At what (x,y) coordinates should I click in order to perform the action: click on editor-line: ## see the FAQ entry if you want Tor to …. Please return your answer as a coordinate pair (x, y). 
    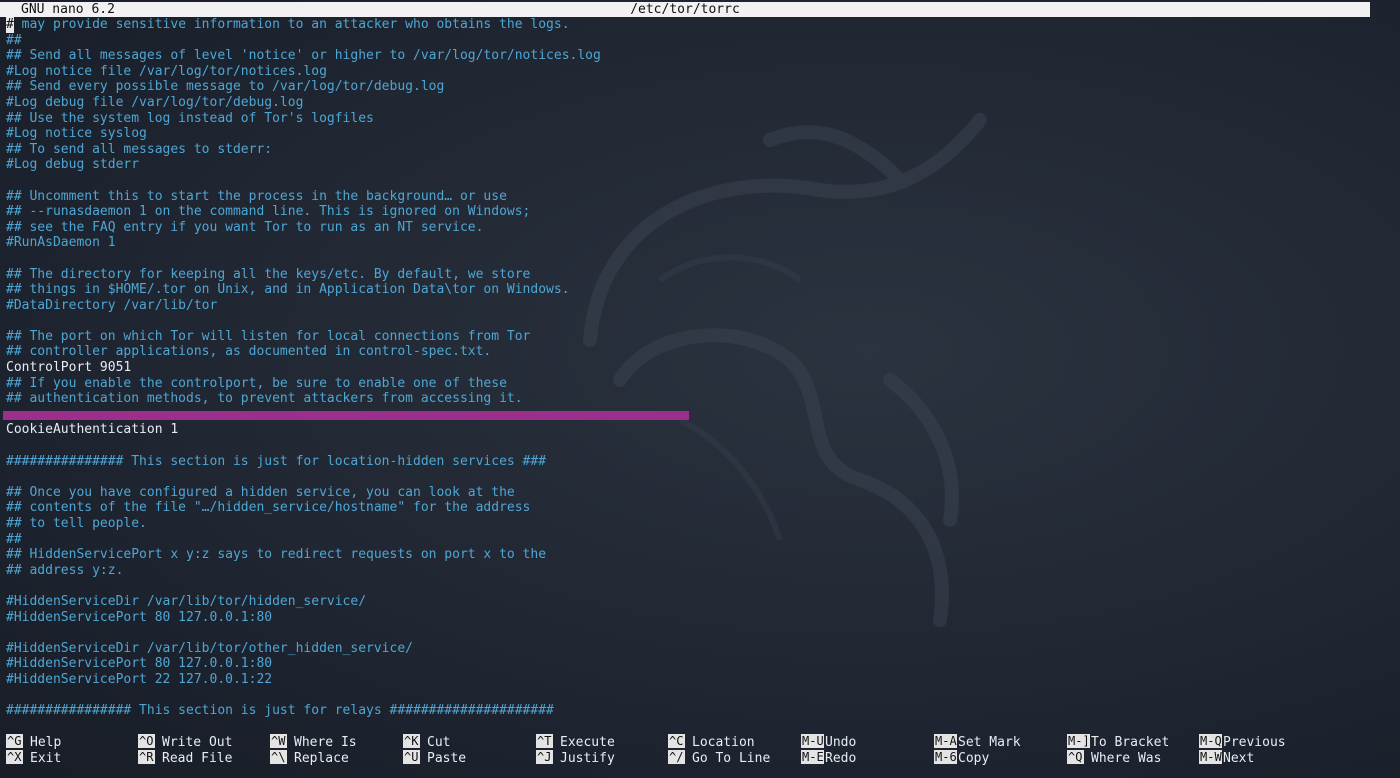
    Looking at the image, I should click on (696, 228).